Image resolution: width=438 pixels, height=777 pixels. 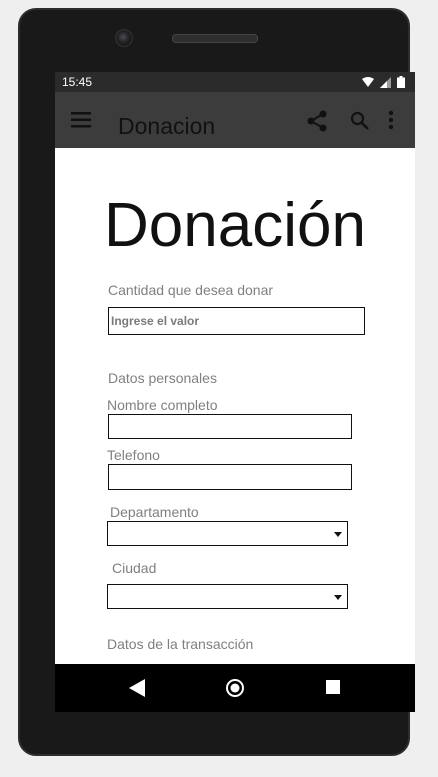 I want to click on status-icons, so click(x=383, y=82).